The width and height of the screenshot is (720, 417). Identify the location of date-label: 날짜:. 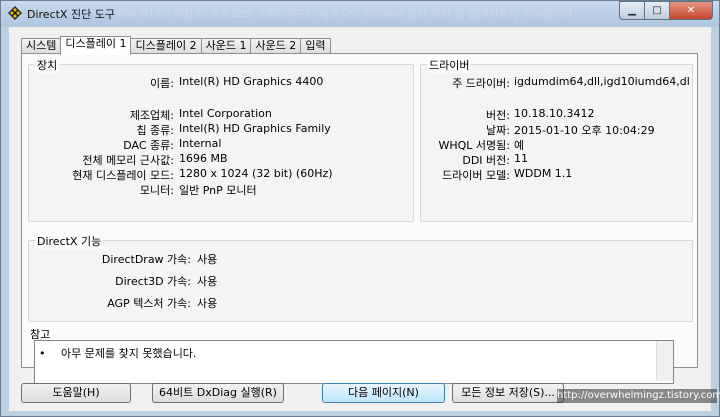
(498, 130).